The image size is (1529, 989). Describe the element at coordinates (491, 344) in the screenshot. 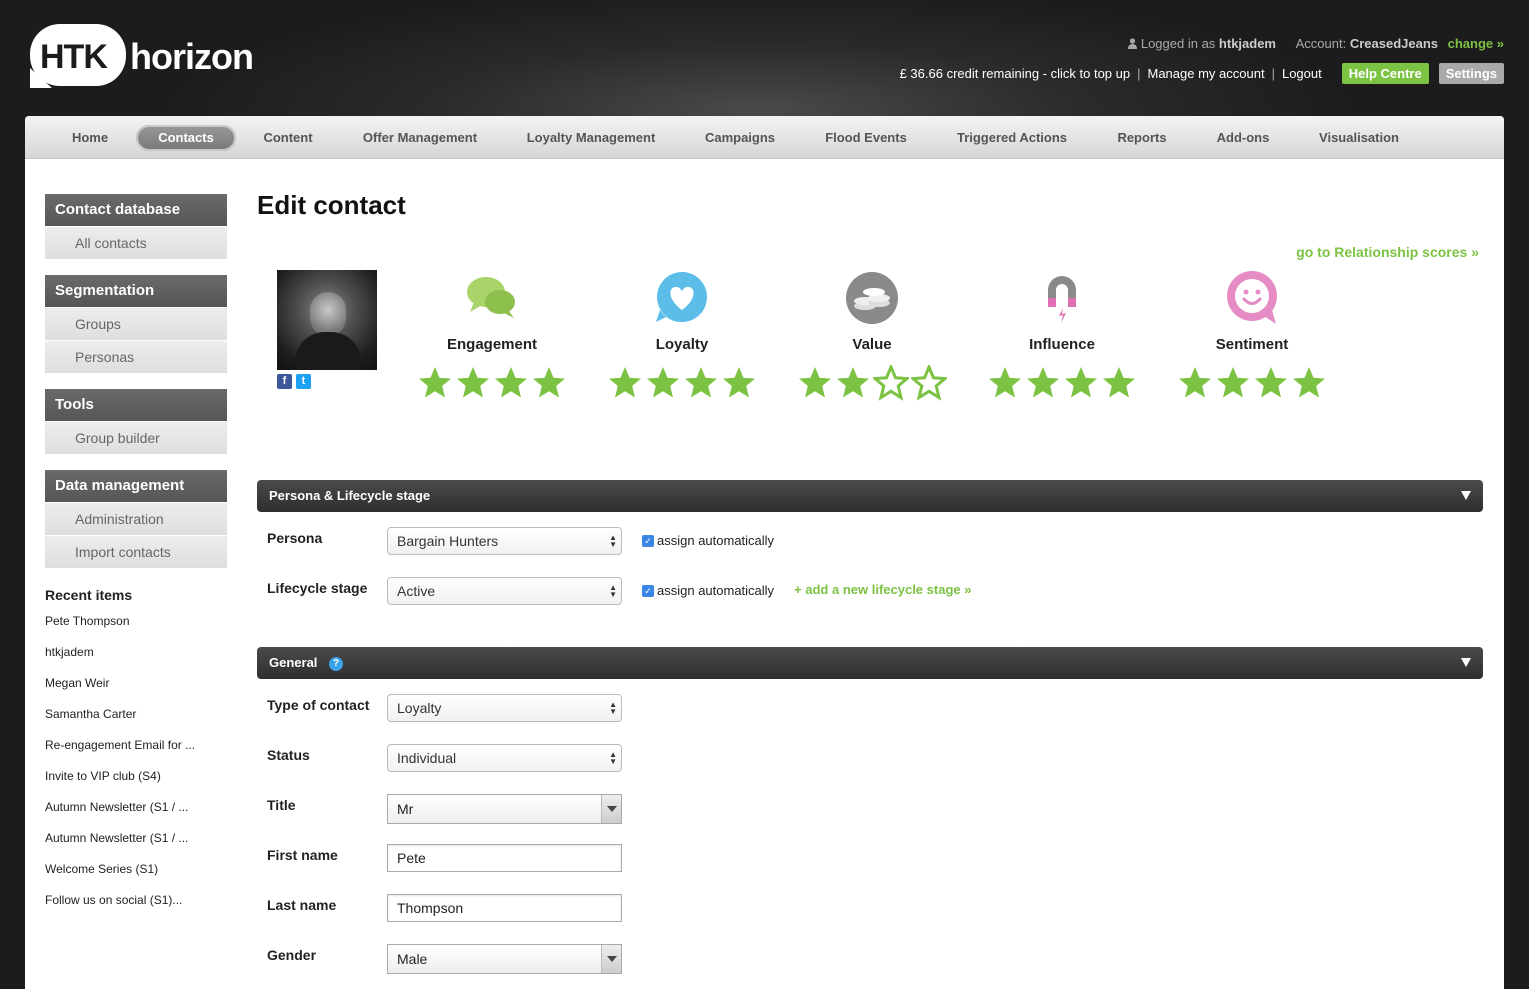

I see `score-label: Engagement` at that location.